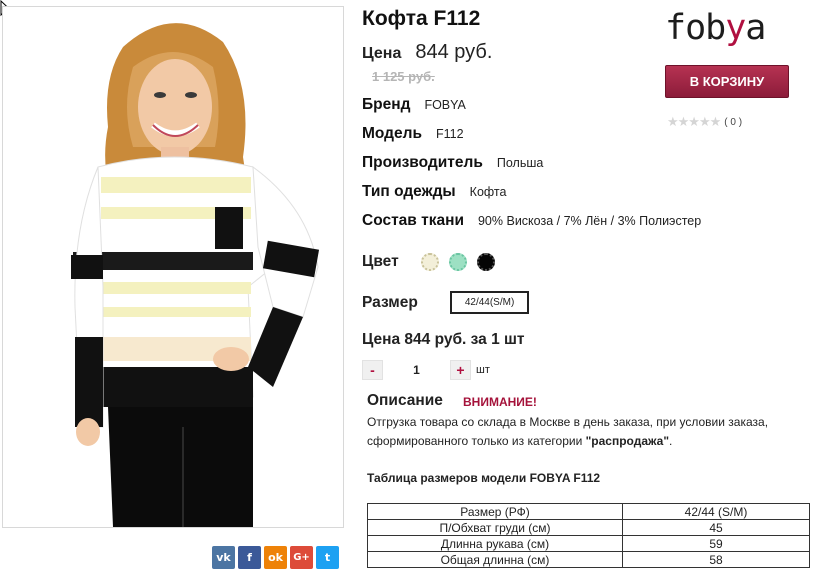 The width and height of the screenshot is (822, 579). I want to click on attr-value: F112, so click(450, 134).